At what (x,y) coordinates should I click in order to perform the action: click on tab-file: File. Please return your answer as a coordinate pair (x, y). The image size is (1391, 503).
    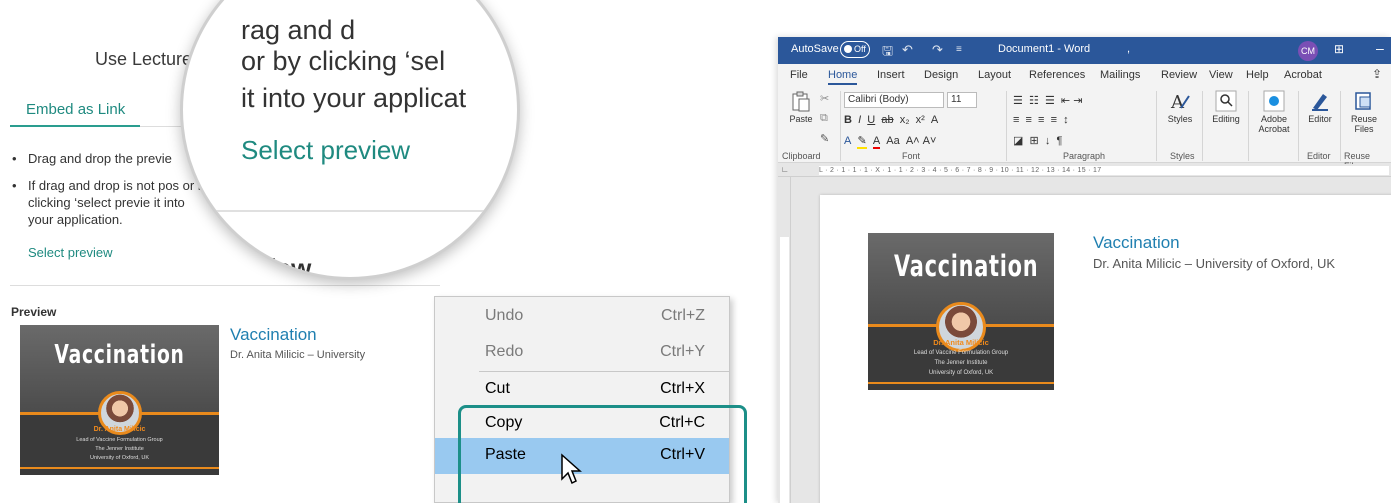
    Looking at the image, I should click on (799, 75).